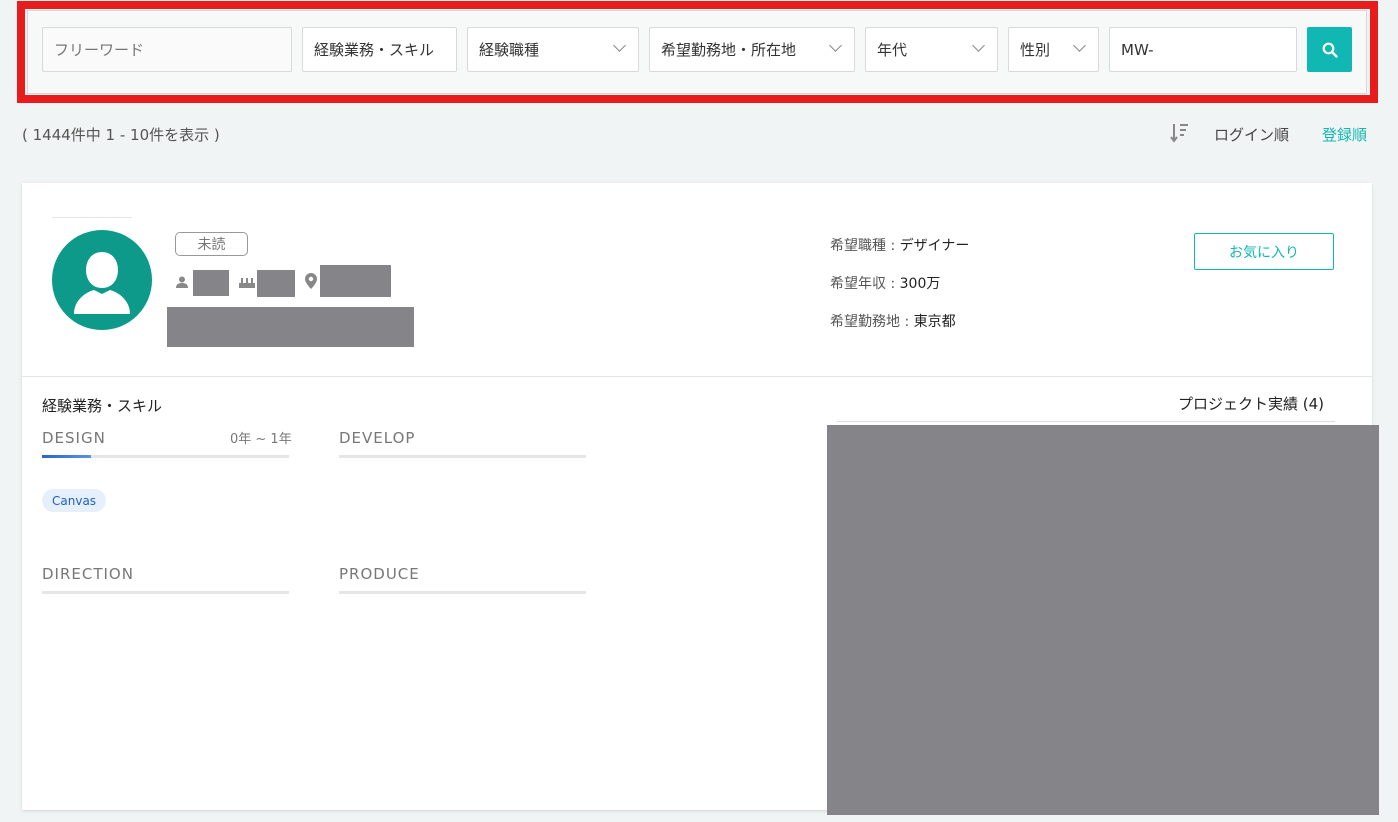 This screenshot has width=1398, height=822. Describe the element at coordinates (462, 456) in the screenshot. I see `develop-progress-track` at that location.